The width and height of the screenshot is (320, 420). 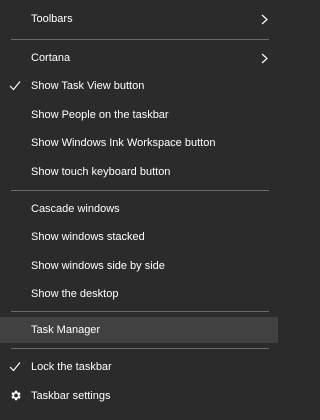 I want to click on menu-item-label: Lock the taskbar, so click(x=71, y=367).